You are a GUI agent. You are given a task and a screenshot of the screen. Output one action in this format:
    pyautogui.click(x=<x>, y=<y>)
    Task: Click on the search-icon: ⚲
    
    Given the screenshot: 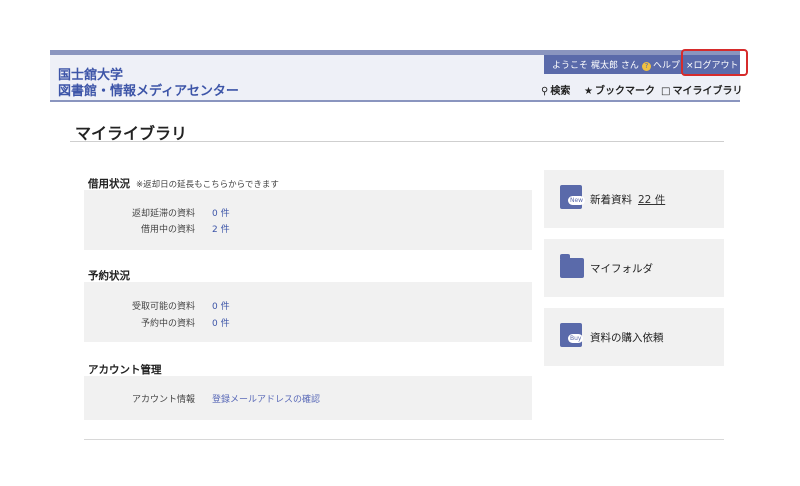 What is the action you would take?
    pyautogui.click(x=545, y=91)
    